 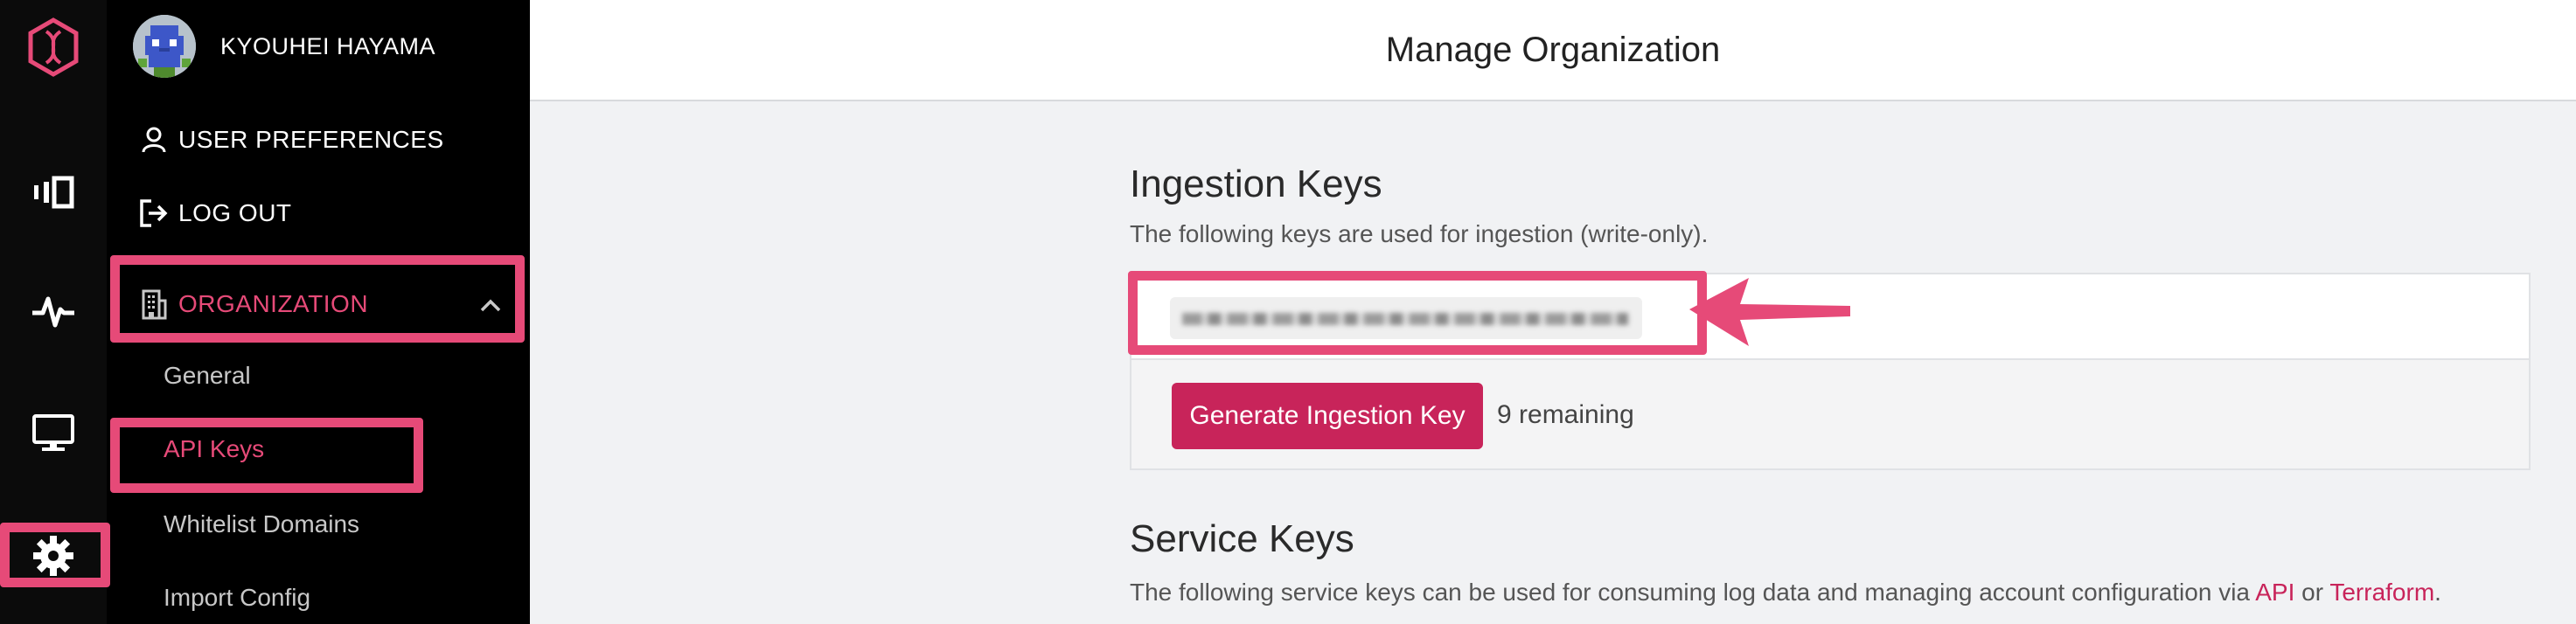 I want to click on logout-icon, so click(x=153, y=213).